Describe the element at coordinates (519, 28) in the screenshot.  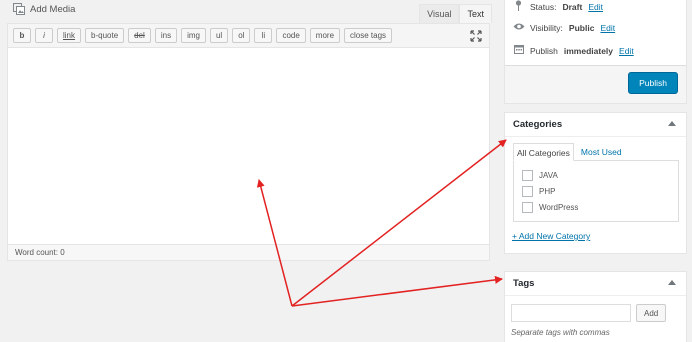
I see `eye-icon` at that location.